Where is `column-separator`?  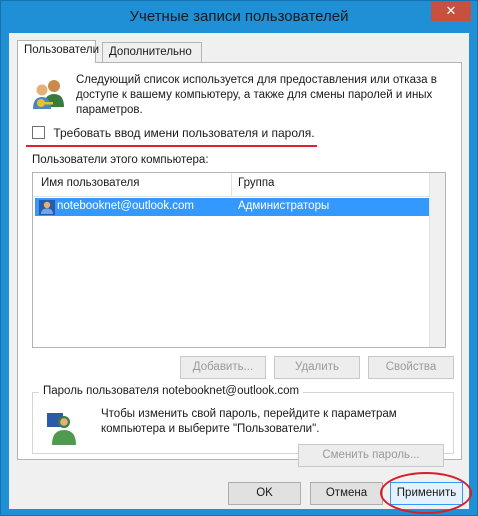
column-separator is located at coordinates (231, 185).